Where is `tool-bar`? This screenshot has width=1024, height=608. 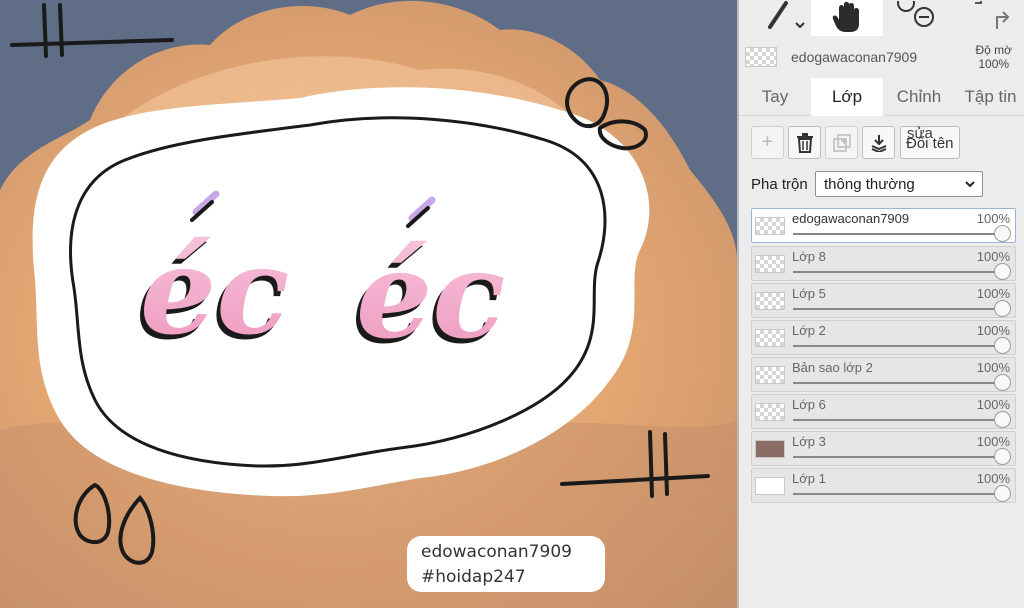 tool-bar is located at coordinates (881, 18).